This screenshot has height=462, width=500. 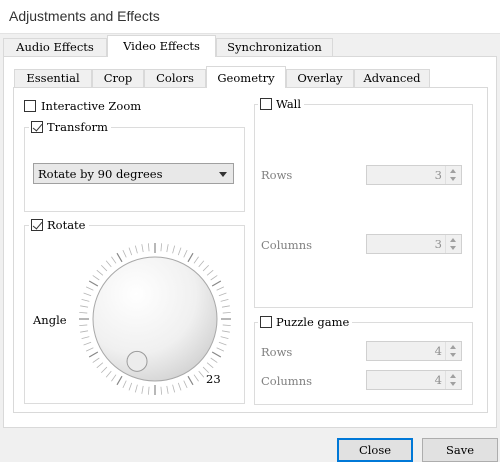 What do you see at coordinates (50, 320) in the screenshot?
I see `angle-label: Angle` at bounding box center [50, 320].